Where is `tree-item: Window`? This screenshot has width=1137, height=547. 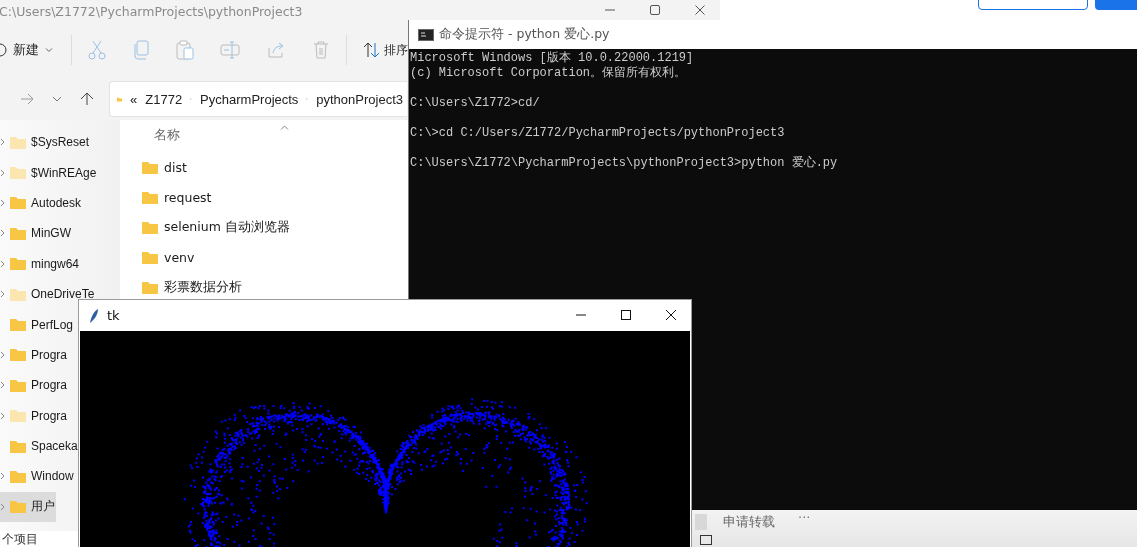 tree-item: Window is located at coordinates (37, 476).